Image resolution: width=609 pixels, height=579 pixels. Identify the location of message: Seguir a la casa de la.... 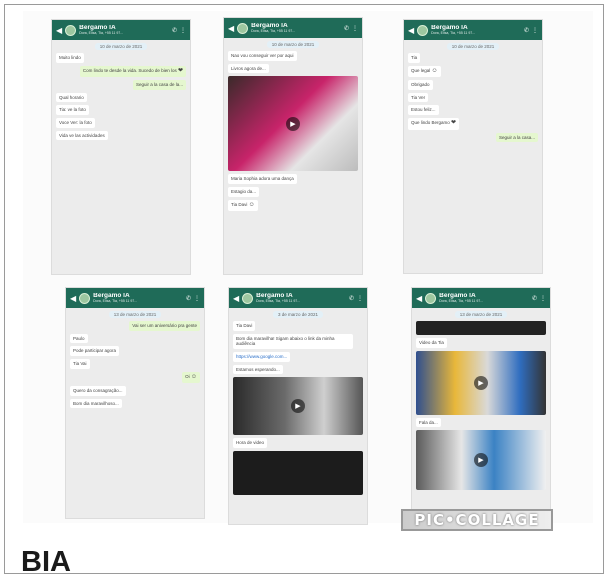
(159, 85).